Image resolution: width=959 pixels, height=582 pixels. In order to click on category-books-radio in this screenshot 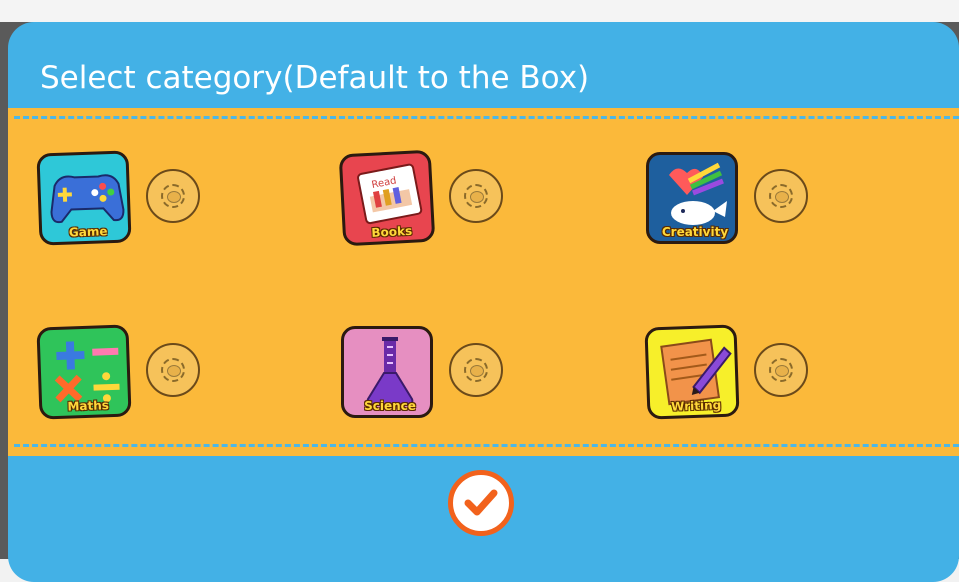, I will do `click(476, 196)`.